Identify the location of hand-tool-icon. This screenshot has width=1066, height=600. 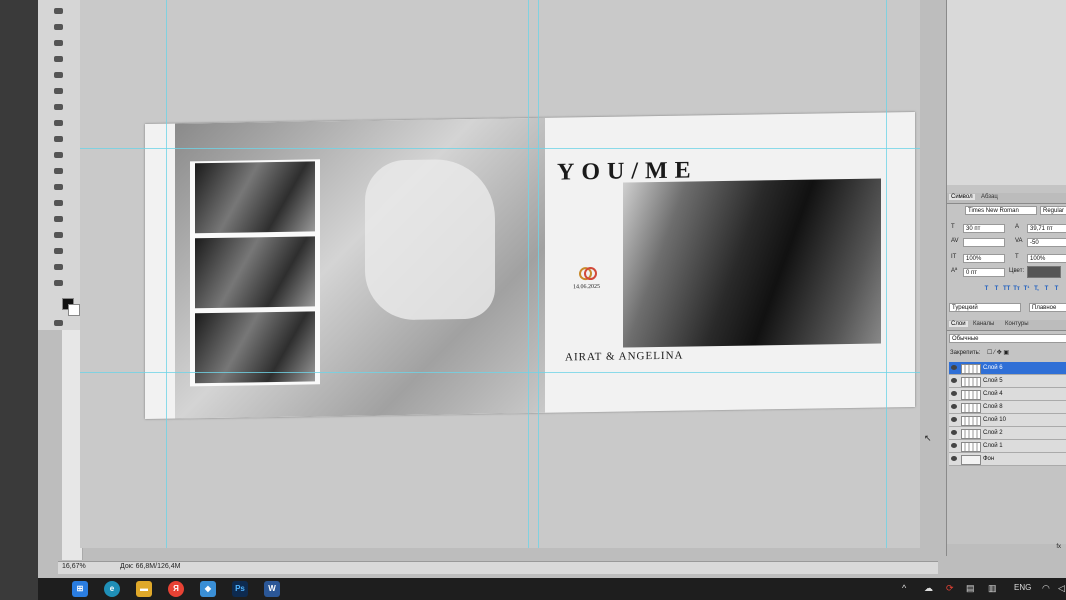
(59, 267).